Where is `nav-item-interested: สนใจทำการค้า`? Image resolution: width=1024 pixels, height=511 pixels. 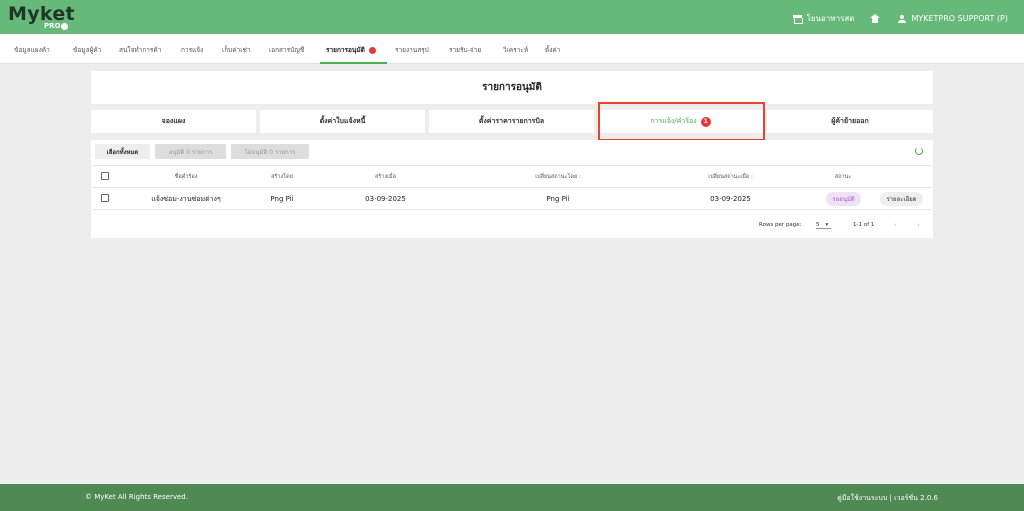 nav-item-interested: สนใจทำการค้า is located at coordinates (140, 50).